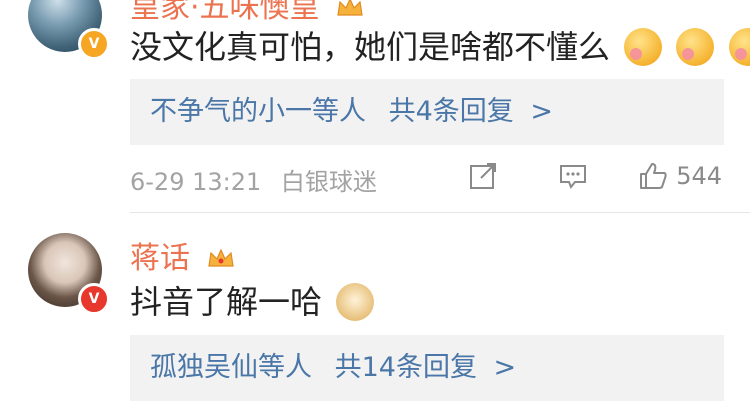  I want to click on replies-summary: 孤独吴仙等人 共14条回复 >, so click(427, 368).